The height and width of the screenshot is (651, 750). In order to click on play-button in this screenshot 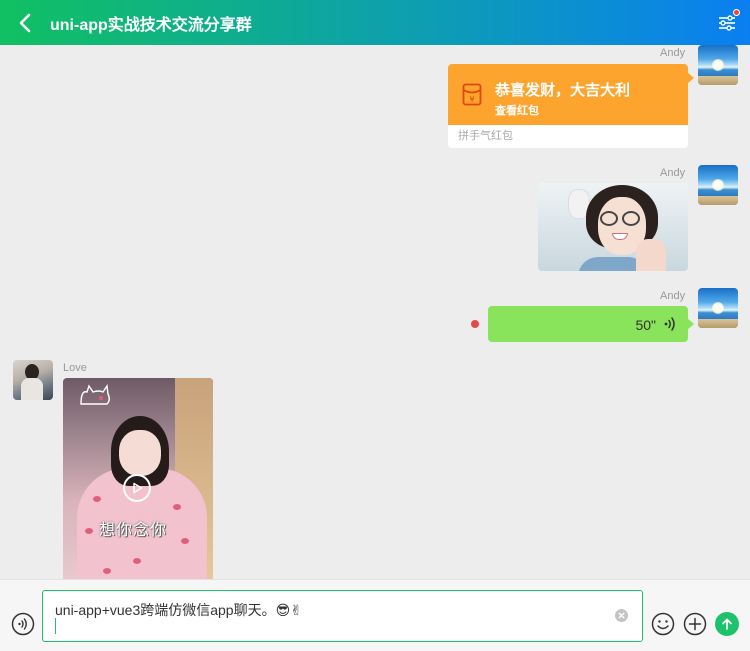, I will do `click(137, 488)`.